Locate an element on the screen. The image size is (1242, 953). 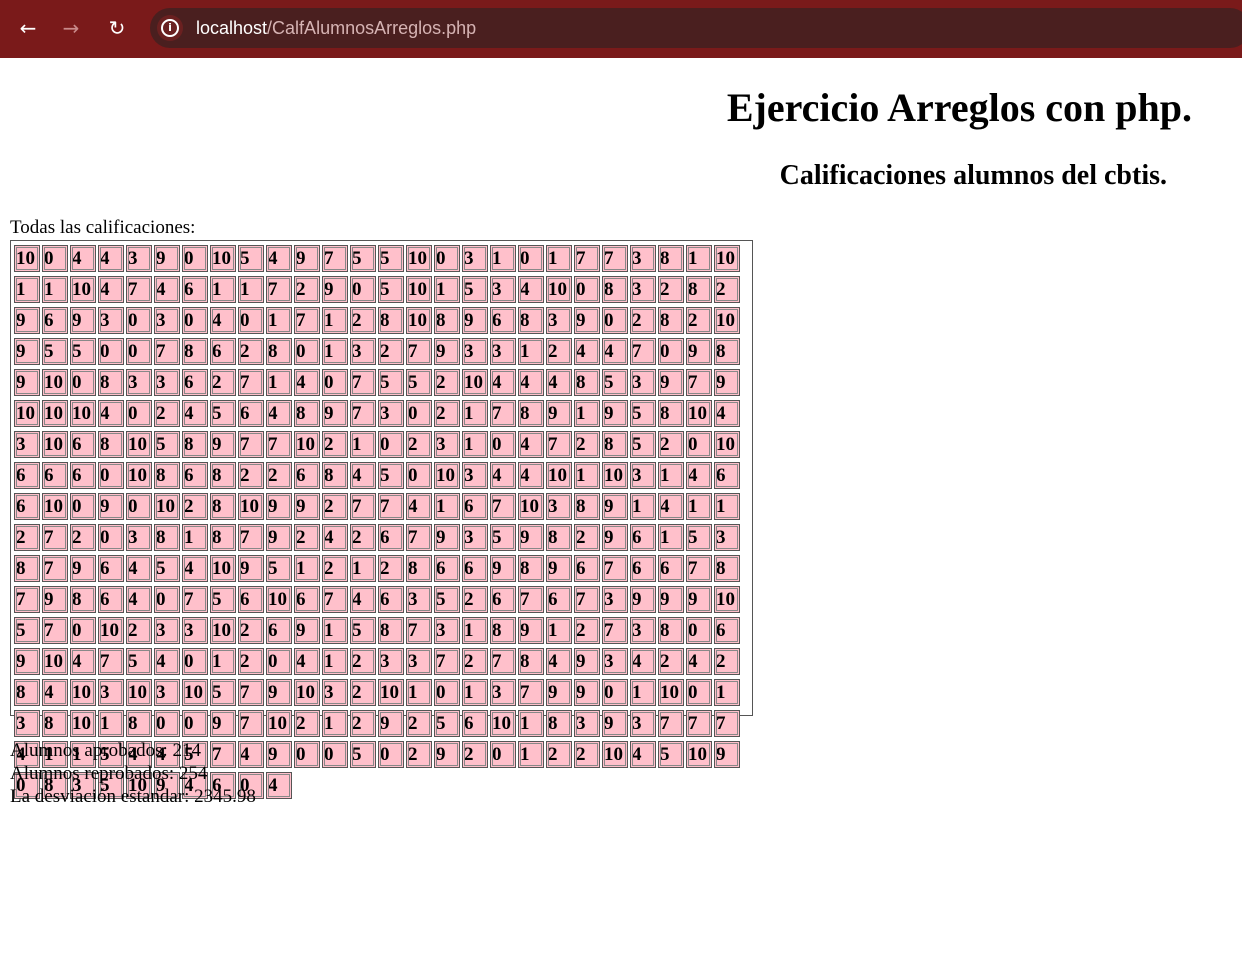
grades-label: Todas las calificaciones: is located at coordinates (103, 227).